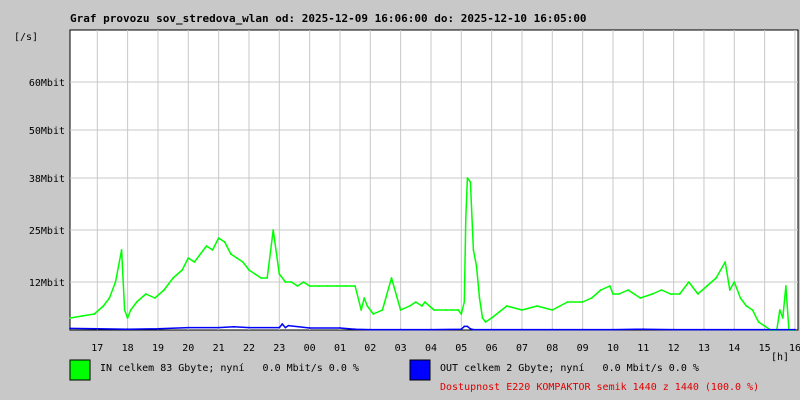 The width and height of the screenshot is (800, 400). Describe the element at coordinates (47, 231) in the screenshot. I see `y-tick-label: 25Mbit` at that location.